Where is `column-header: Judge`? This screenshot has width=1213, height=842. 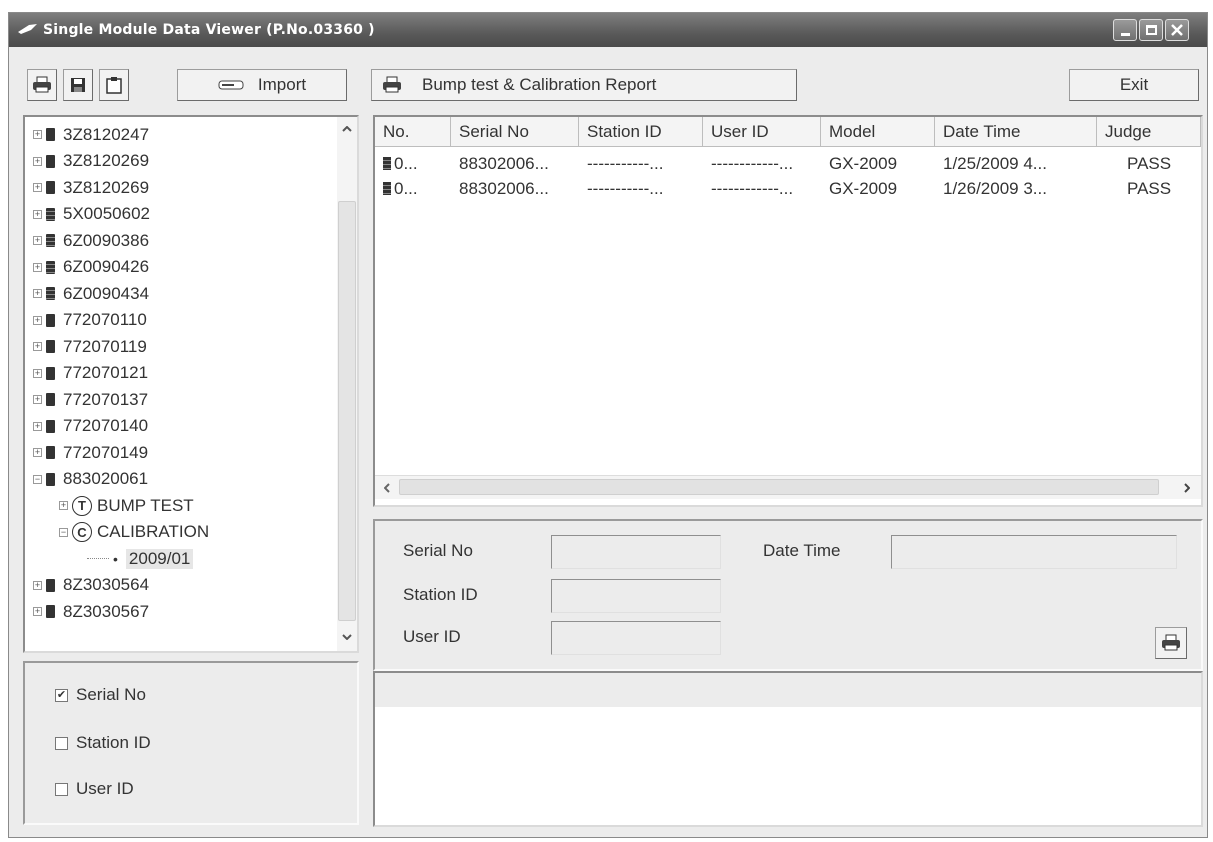 column-header: Judge is located at coordinates (1149, 132).